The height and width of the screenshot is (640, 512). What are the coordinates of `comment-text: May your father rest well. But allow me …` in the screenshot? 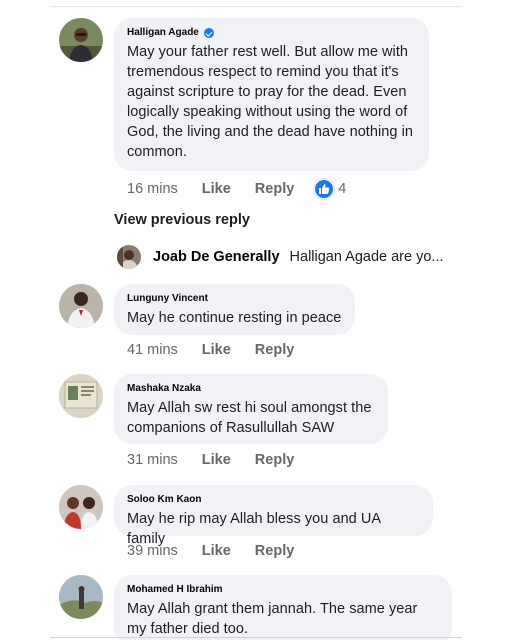 It's located at (270, 102).